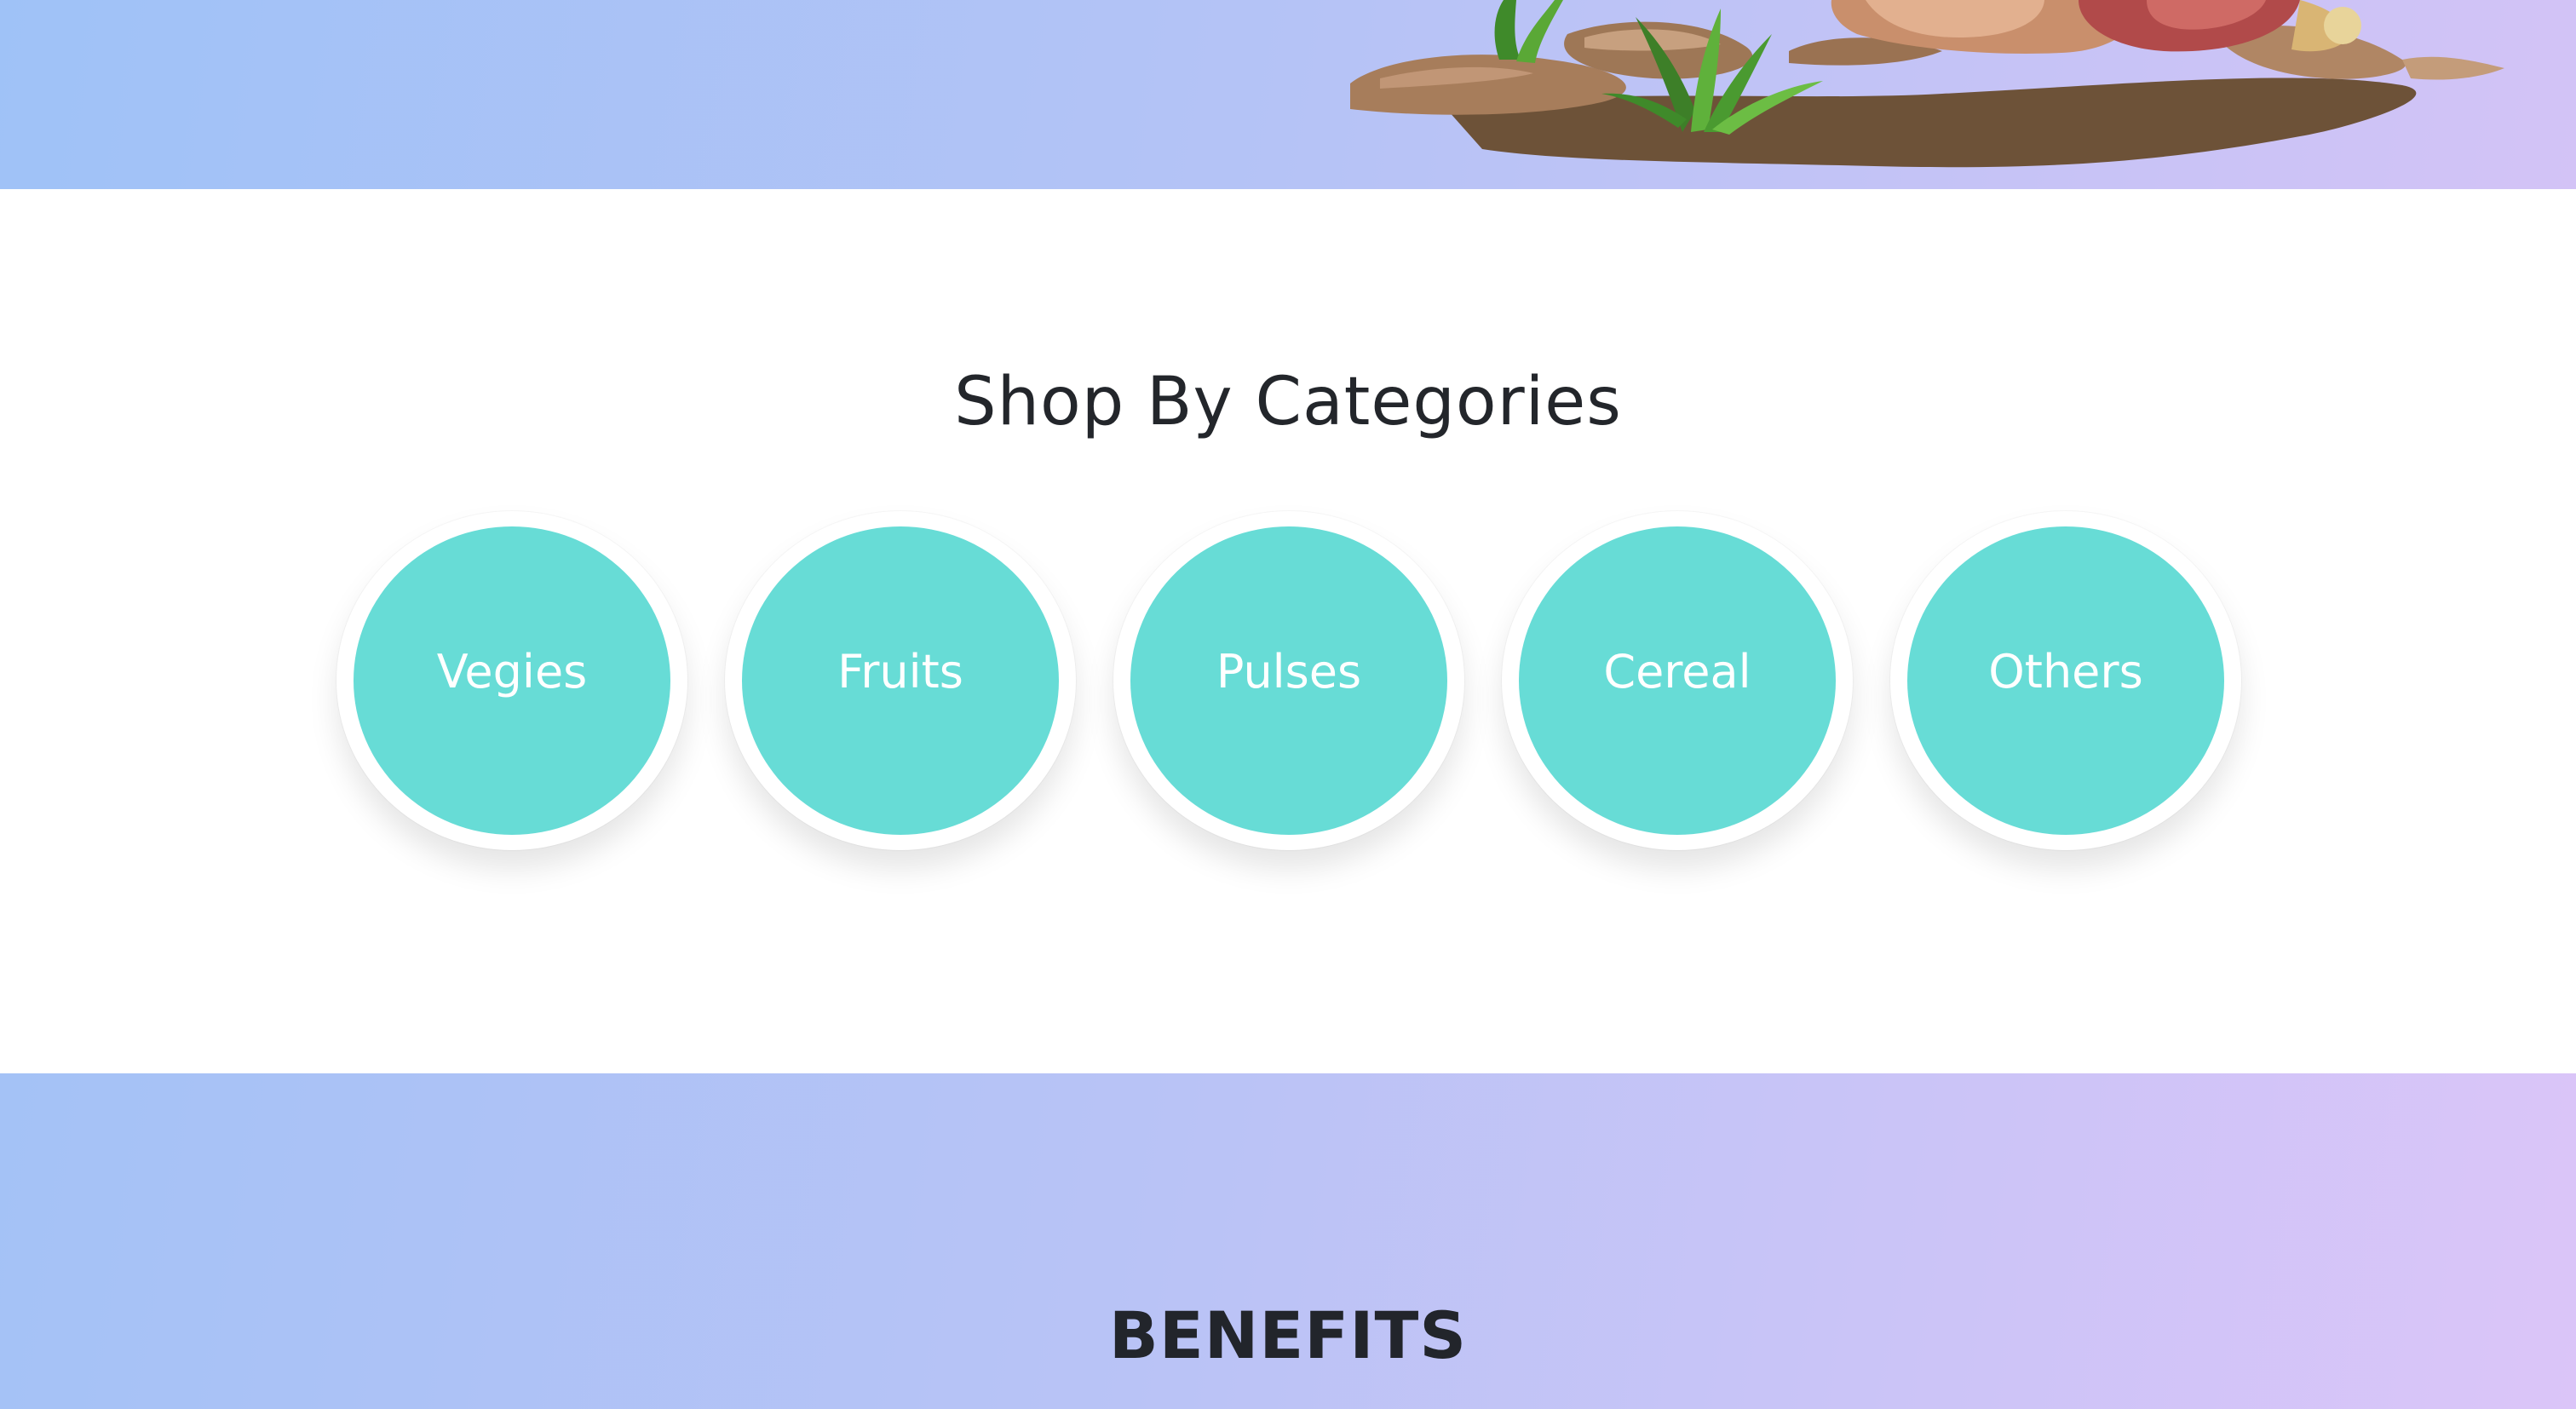 The height and width of the screenshot is (1409, 2576). I want to click on category-circle: Pulses, so click(1288, 680).